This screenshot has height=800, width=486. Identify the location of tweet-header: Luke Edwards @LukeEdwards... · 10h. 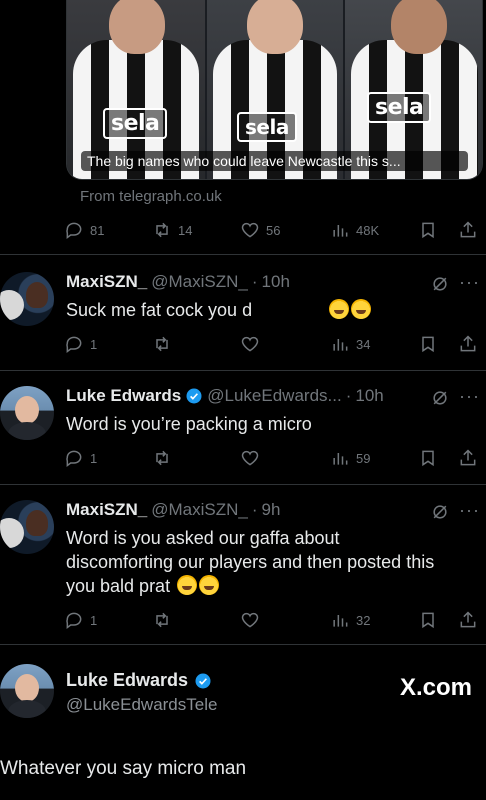
(225, 396).